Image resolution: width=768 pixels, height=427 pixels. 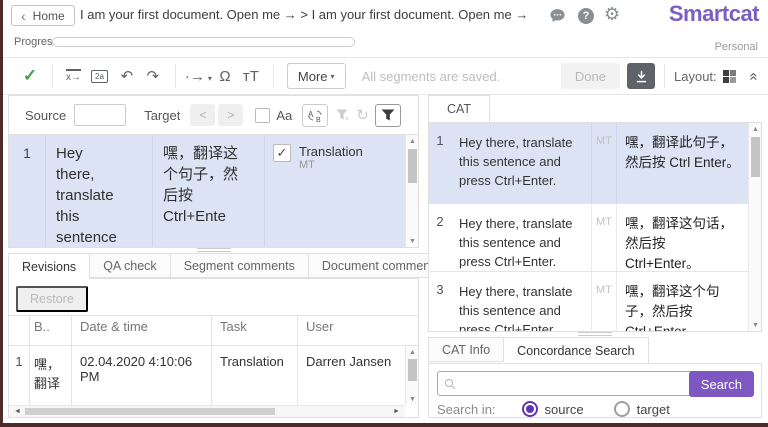 I want to click on cat-scrollbar: ▲ ▼, so click(x=754, y=227).